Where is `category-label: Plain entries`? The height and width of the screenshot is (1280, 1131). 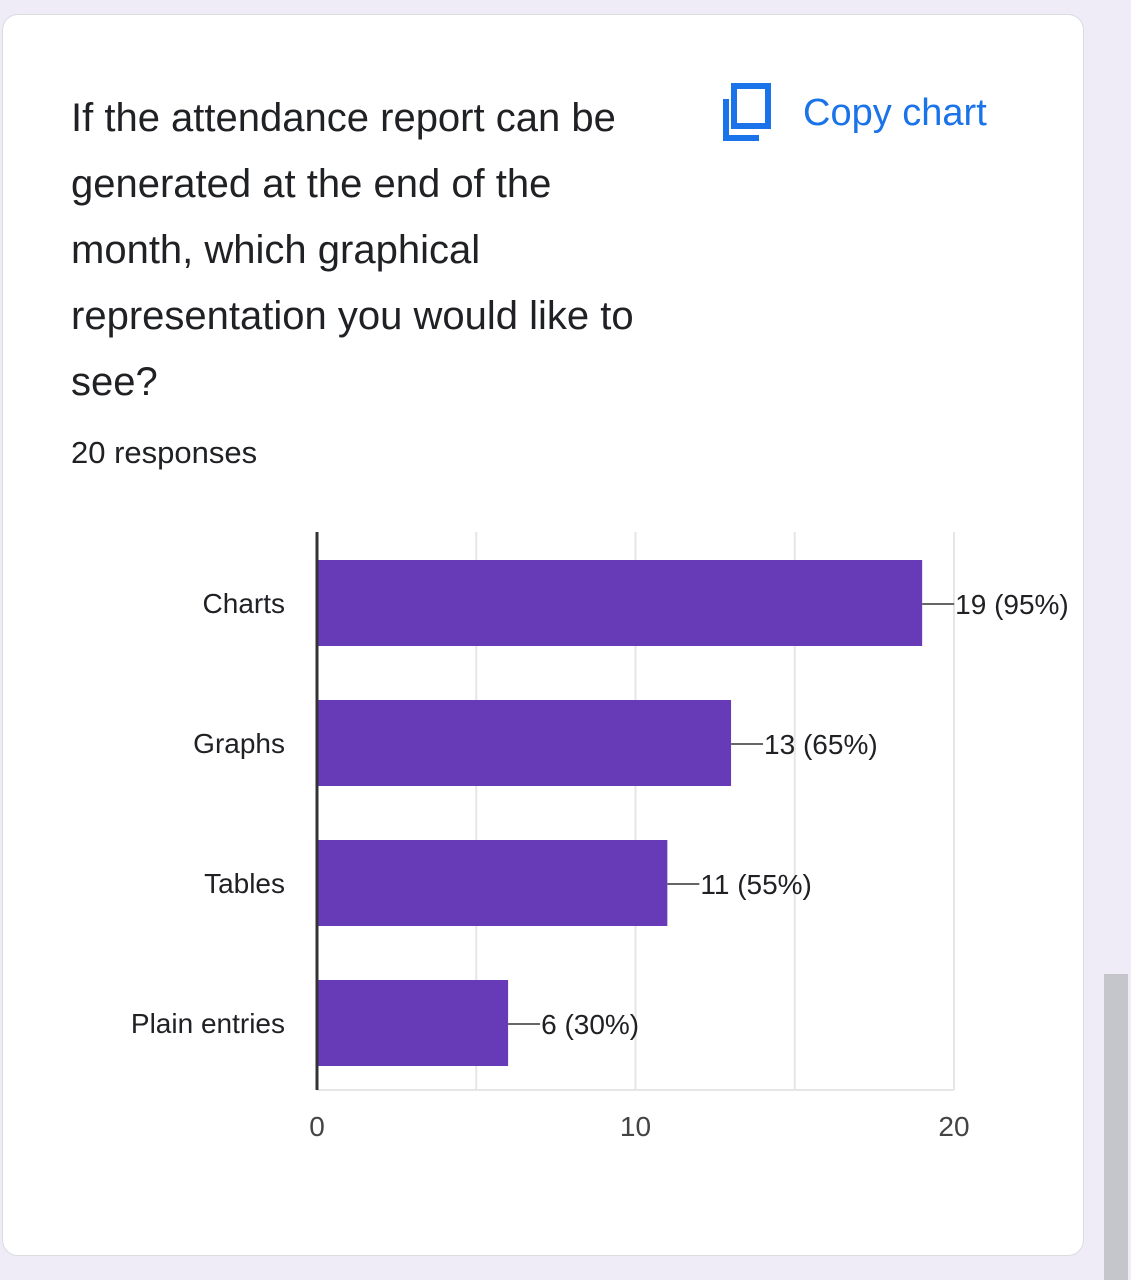 category-label: Plain entries is located at coordinates (208, 1023).